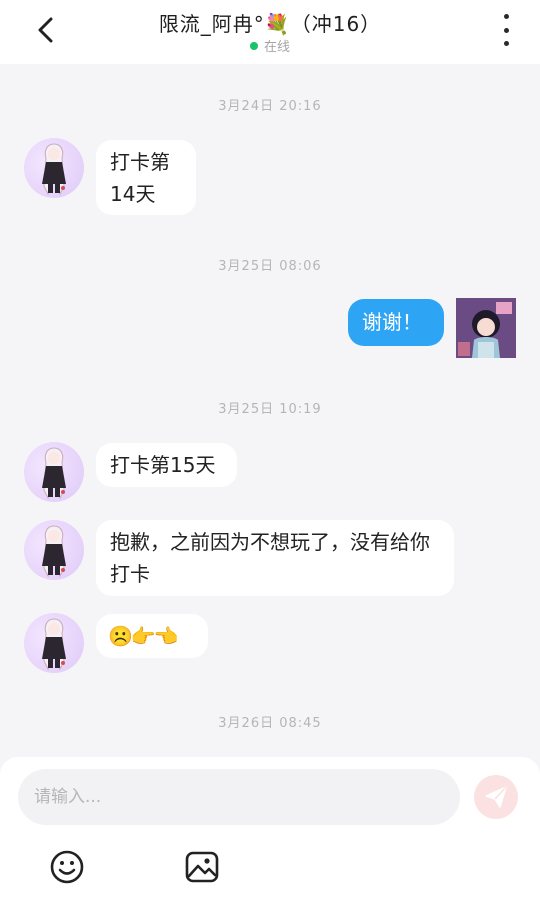 This screenshot has width=540, height=913. Describe the element at coordinates (270, 558) in the screenshot. I see `message-text: 抱歉，之前因为不想玩了，没有给你打卡` at that location.